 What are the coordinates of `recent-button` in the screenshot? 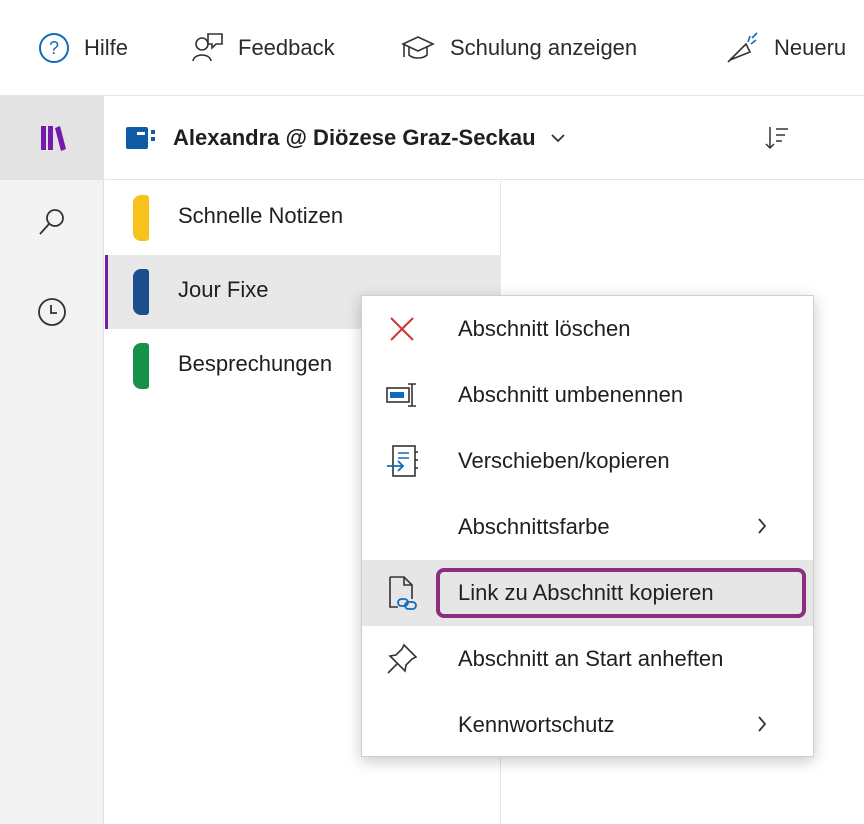 It's located at (52, 312).